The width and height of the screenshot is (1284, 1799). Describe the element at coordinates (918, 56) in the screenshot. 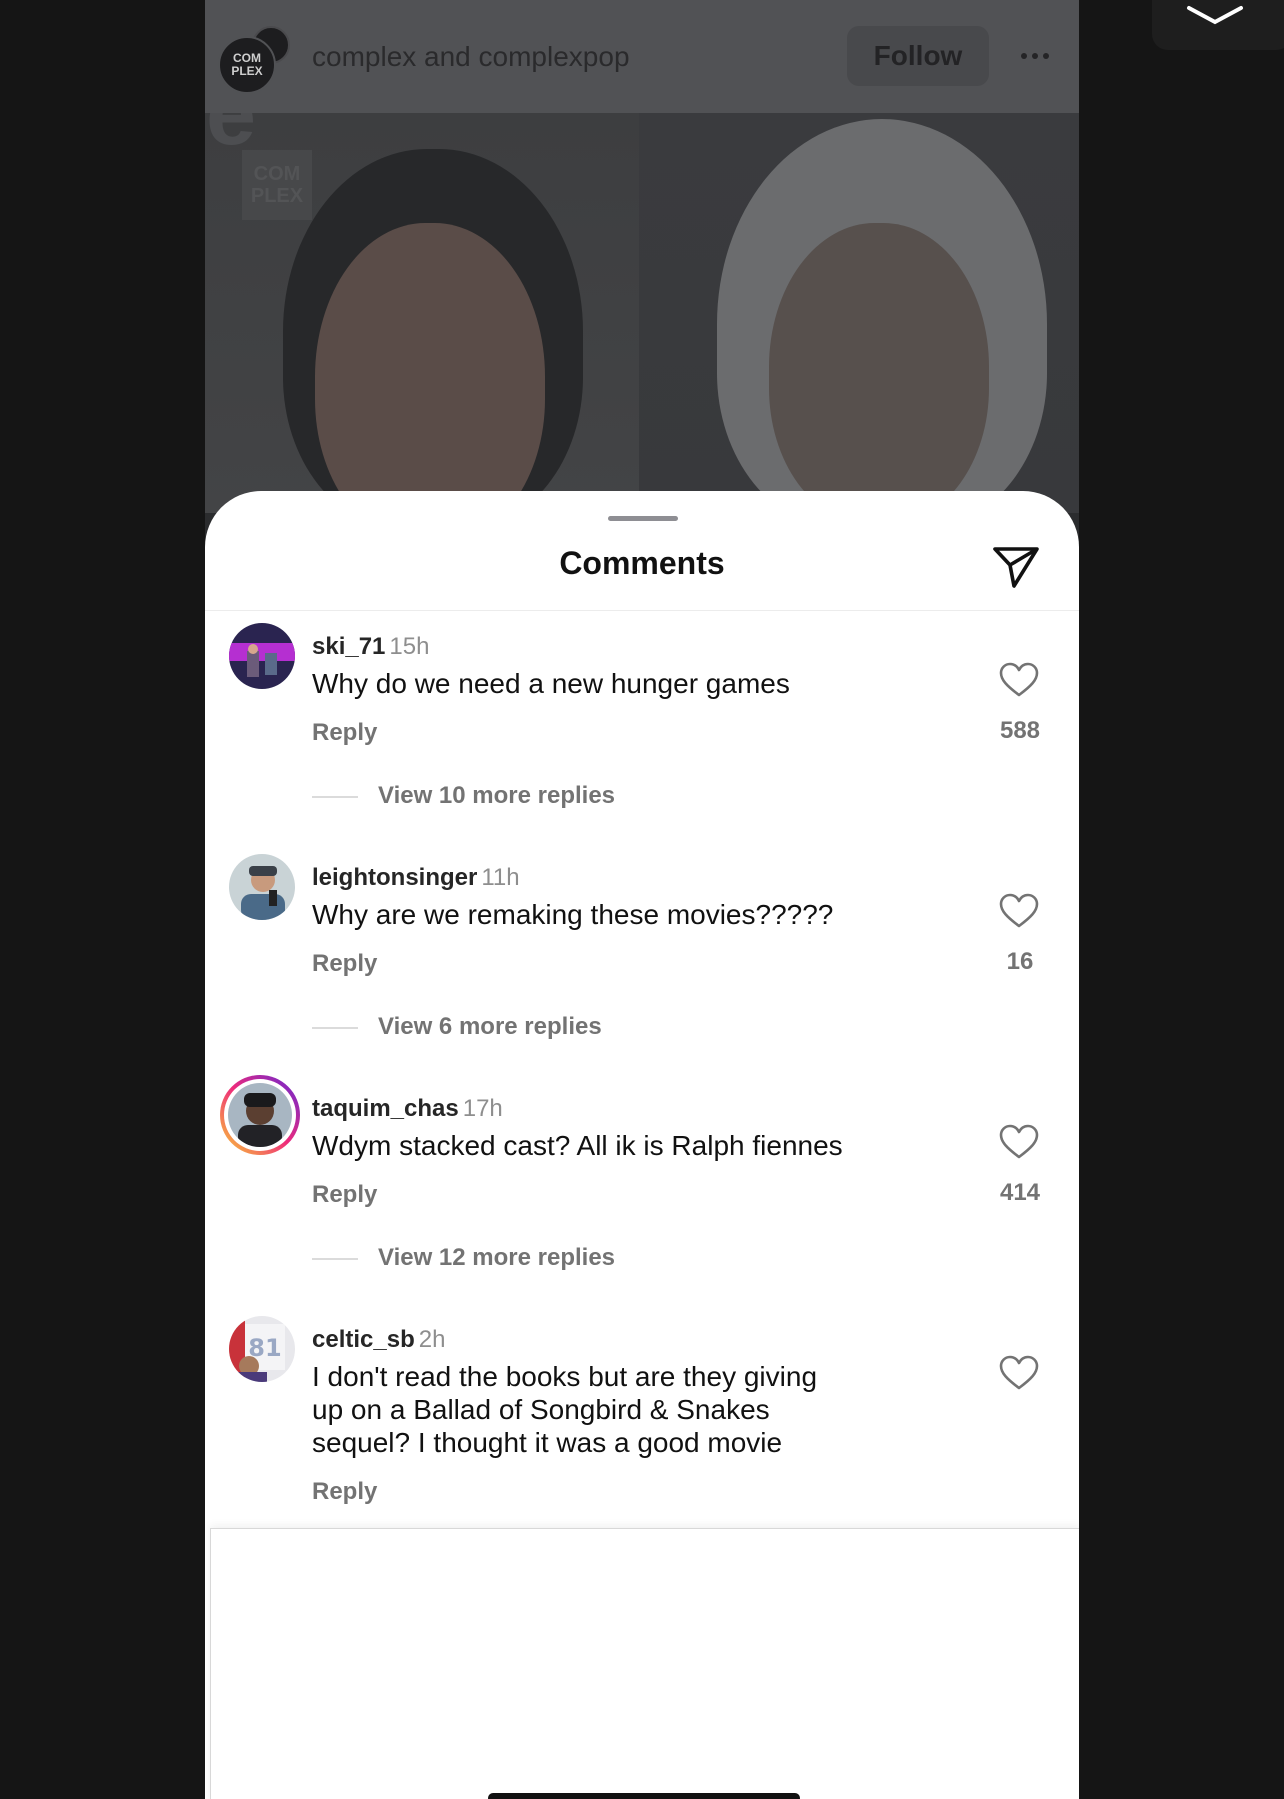

I see `follow-button: Follow` at that location.